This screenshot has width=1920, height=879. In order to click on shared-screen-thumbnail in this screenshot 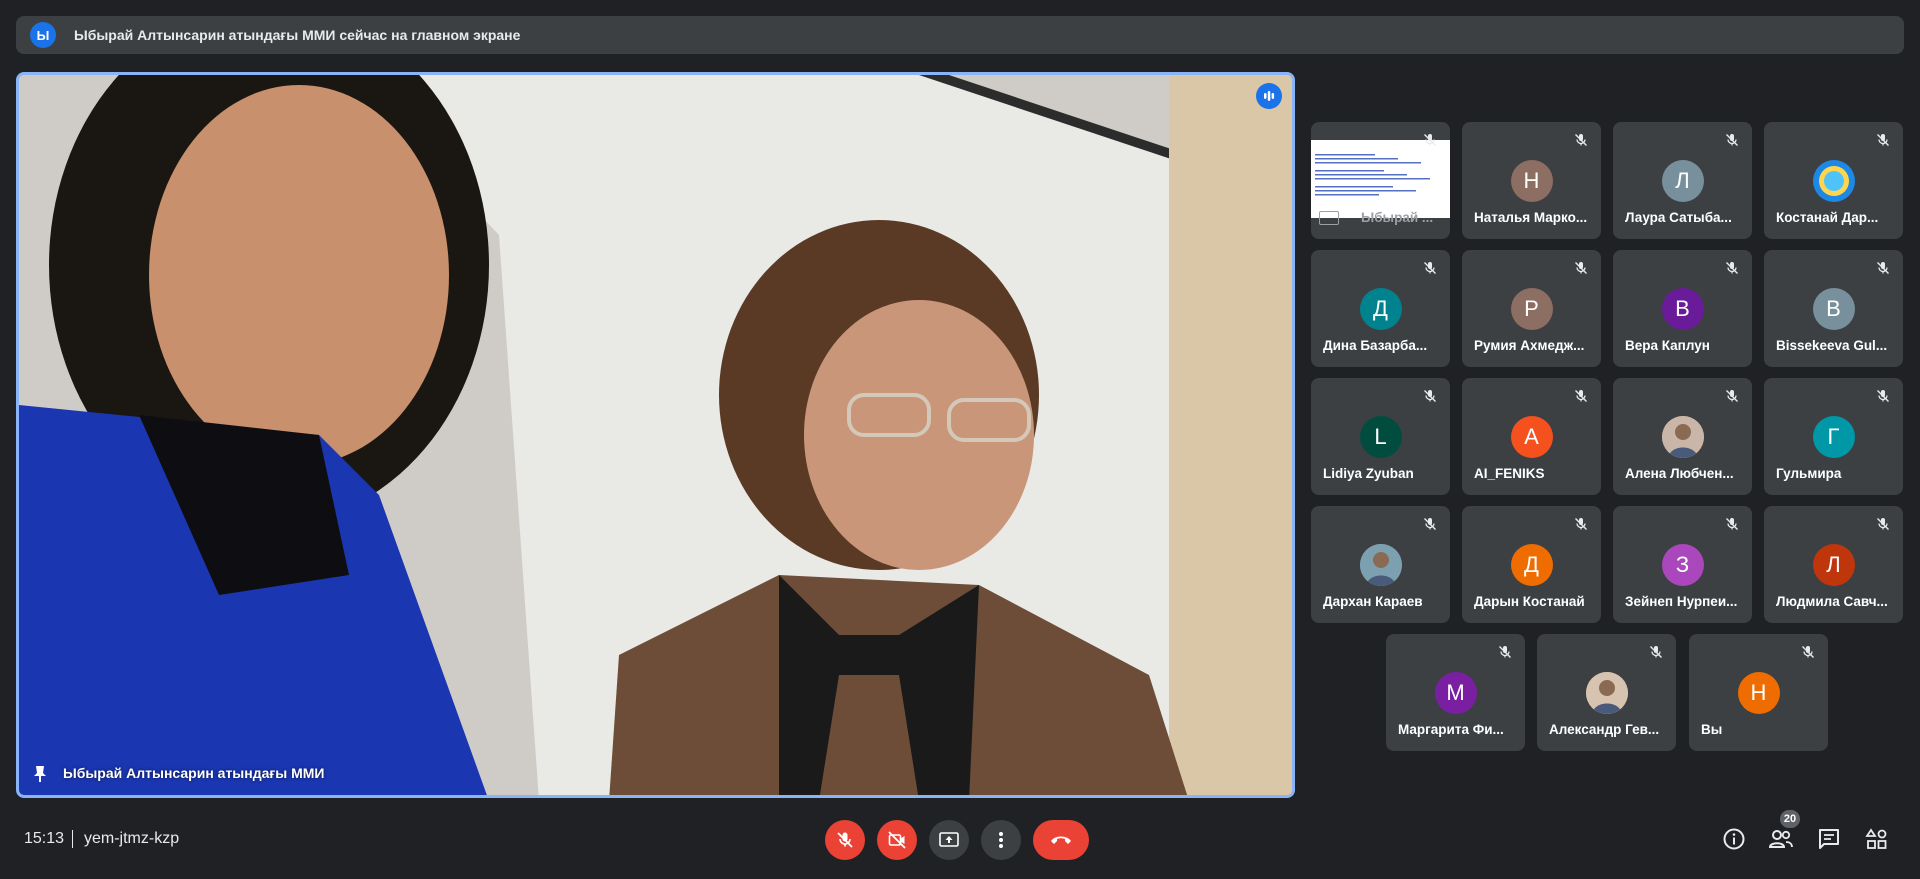, I will do `click(1380, 179)`.